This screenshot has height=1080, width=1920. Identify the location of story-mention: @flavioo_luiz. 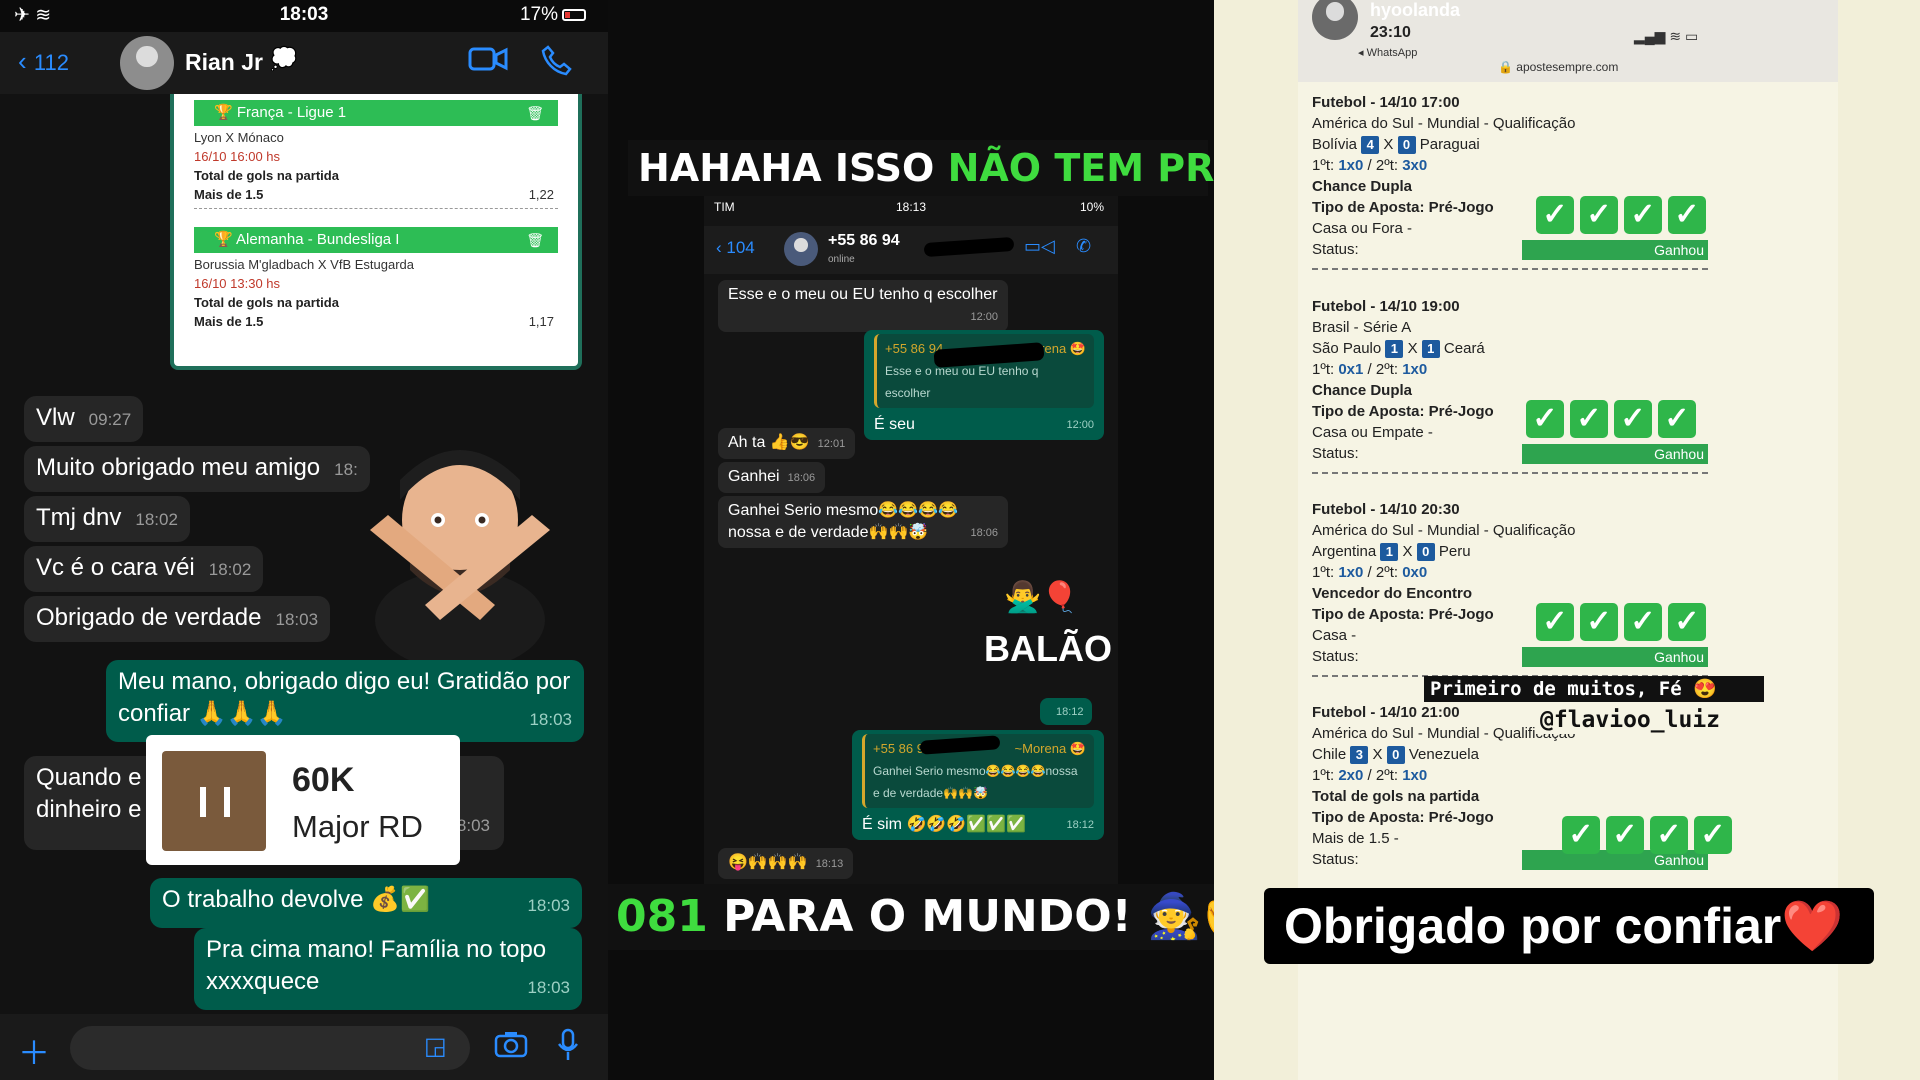
(1652, 720).